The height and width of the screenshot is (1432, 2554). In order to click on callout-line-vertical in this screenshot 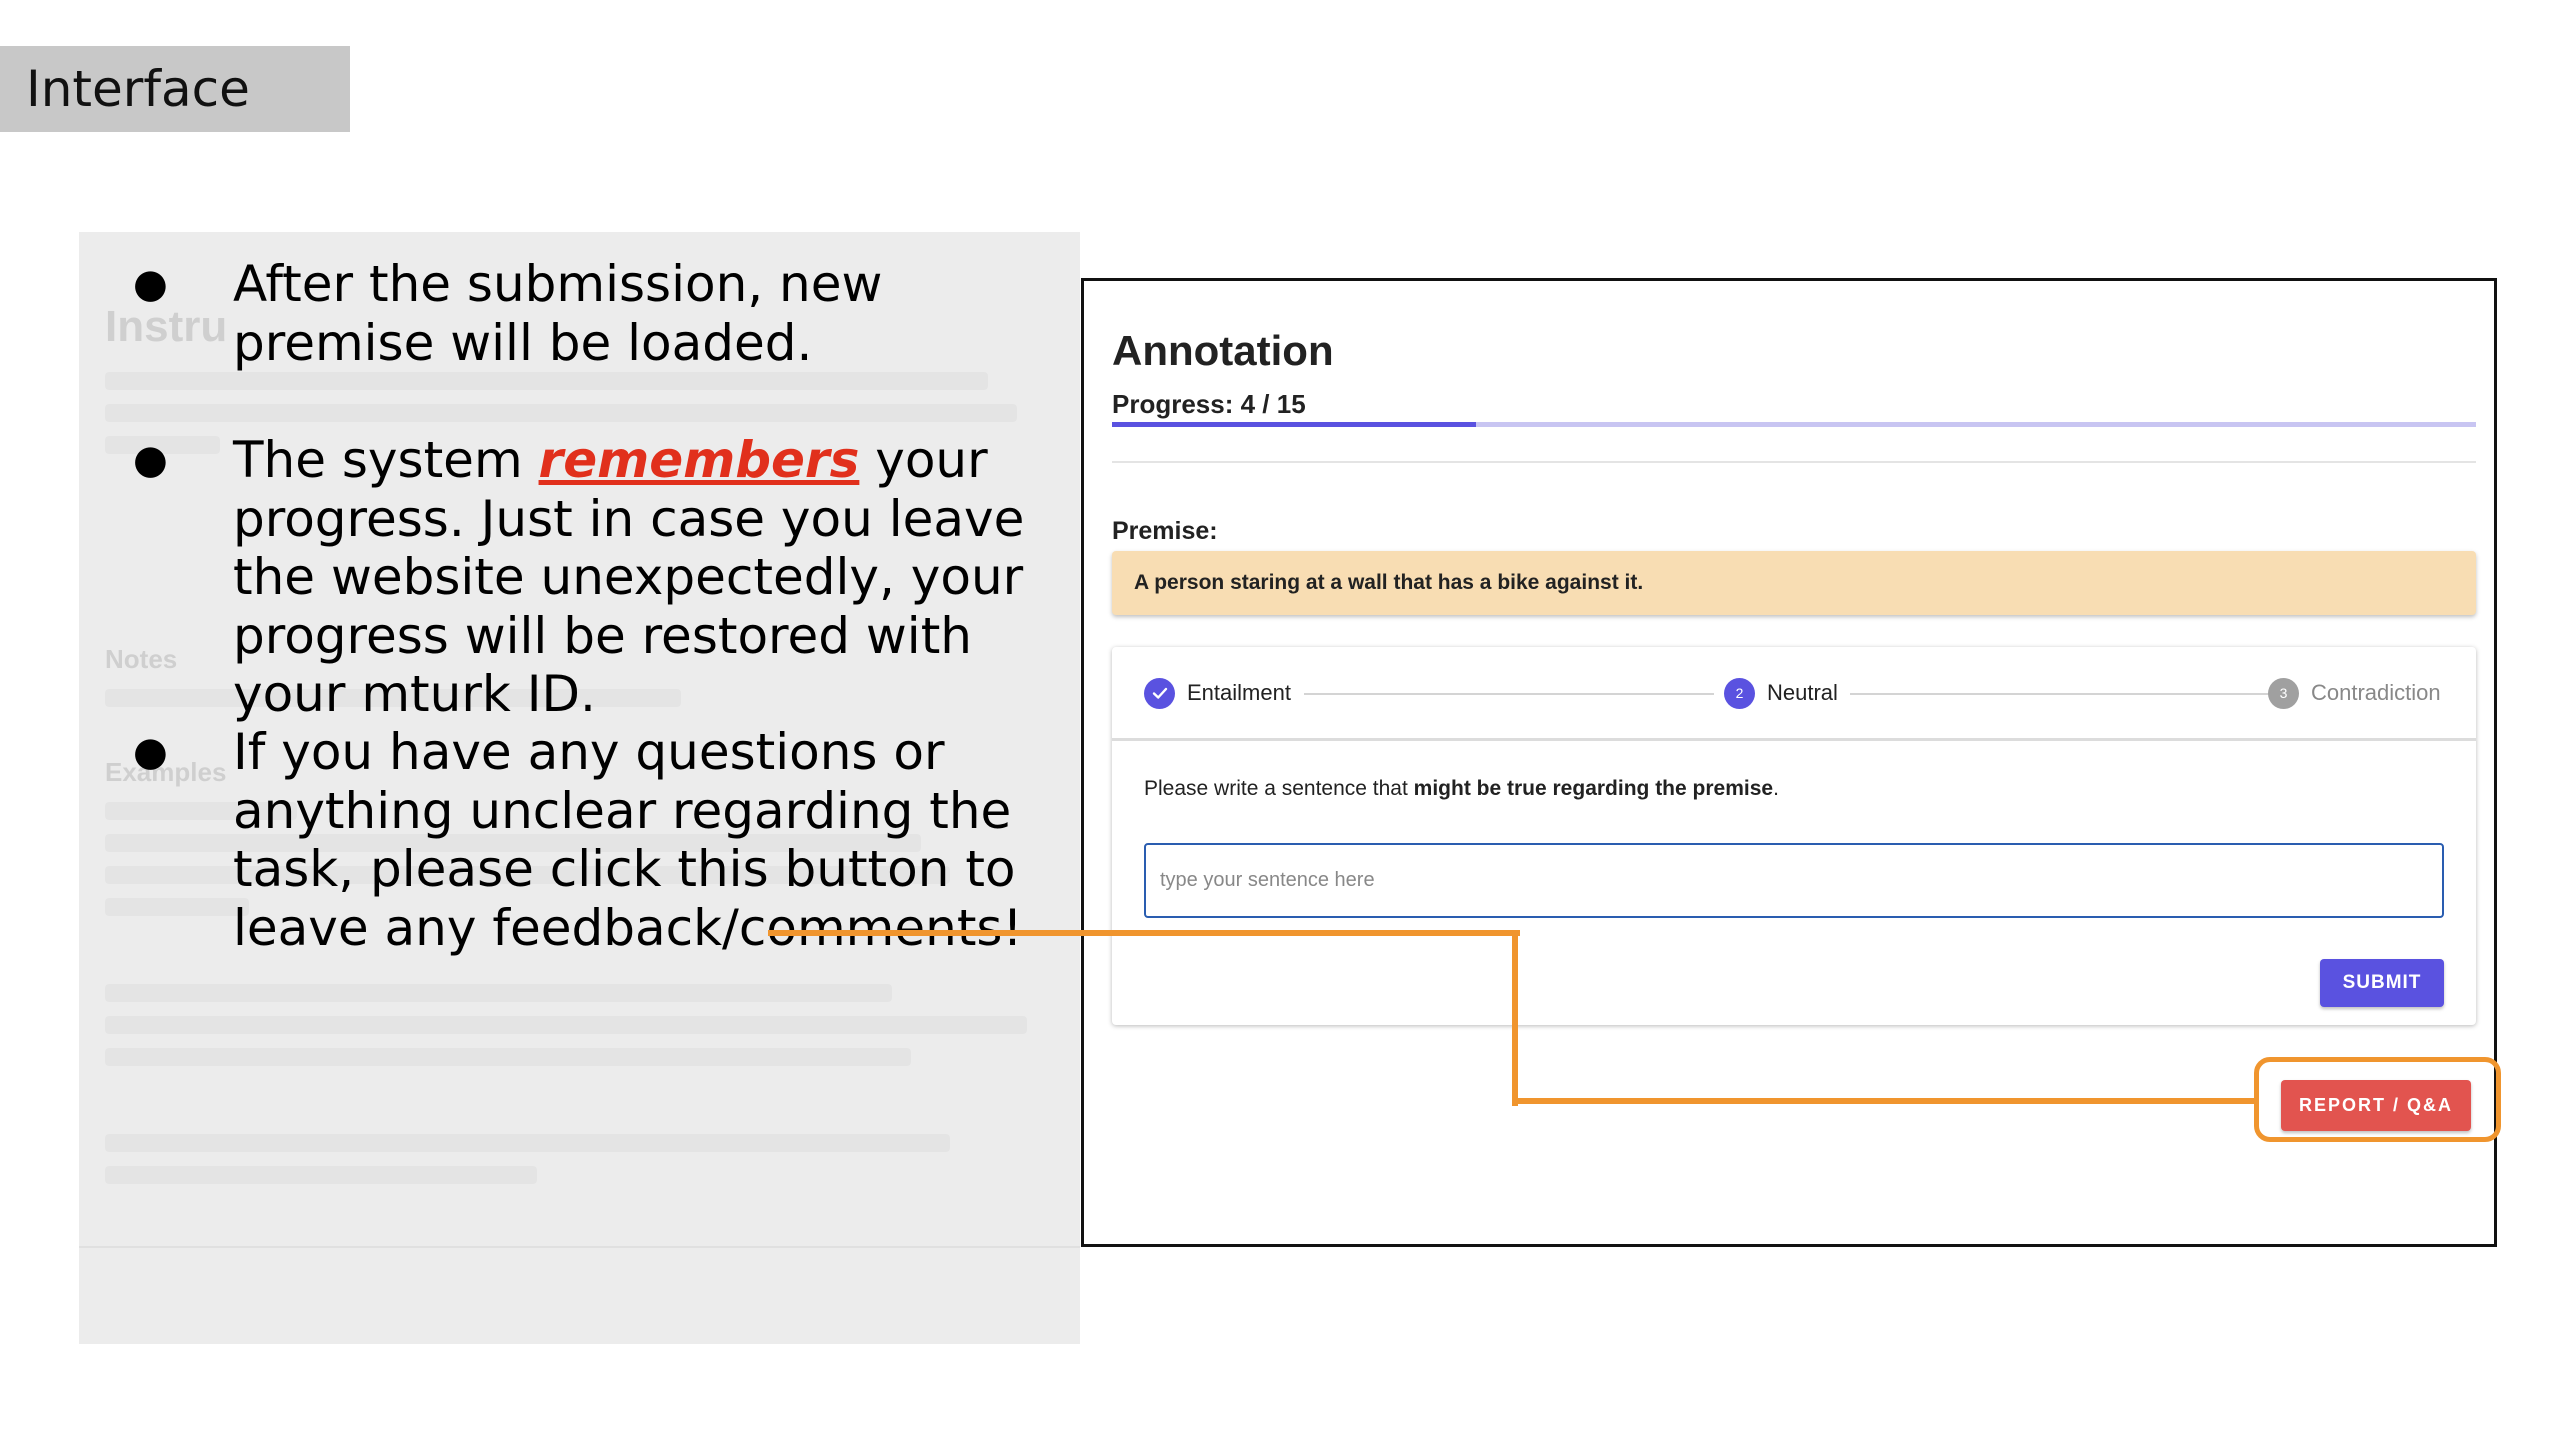, I will do `click(1515, 1018)`.